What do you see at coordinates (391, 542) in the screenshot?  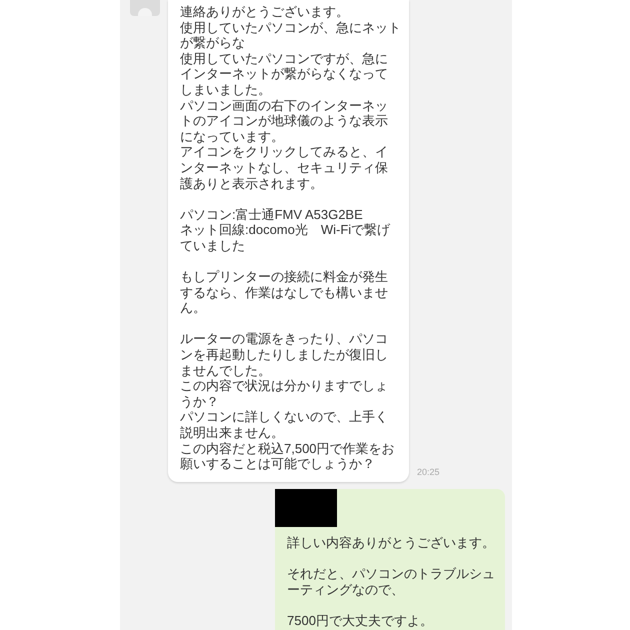 I see `message-line: 詳しい内容ありがとうございます。` at bounding box center [391, 542].